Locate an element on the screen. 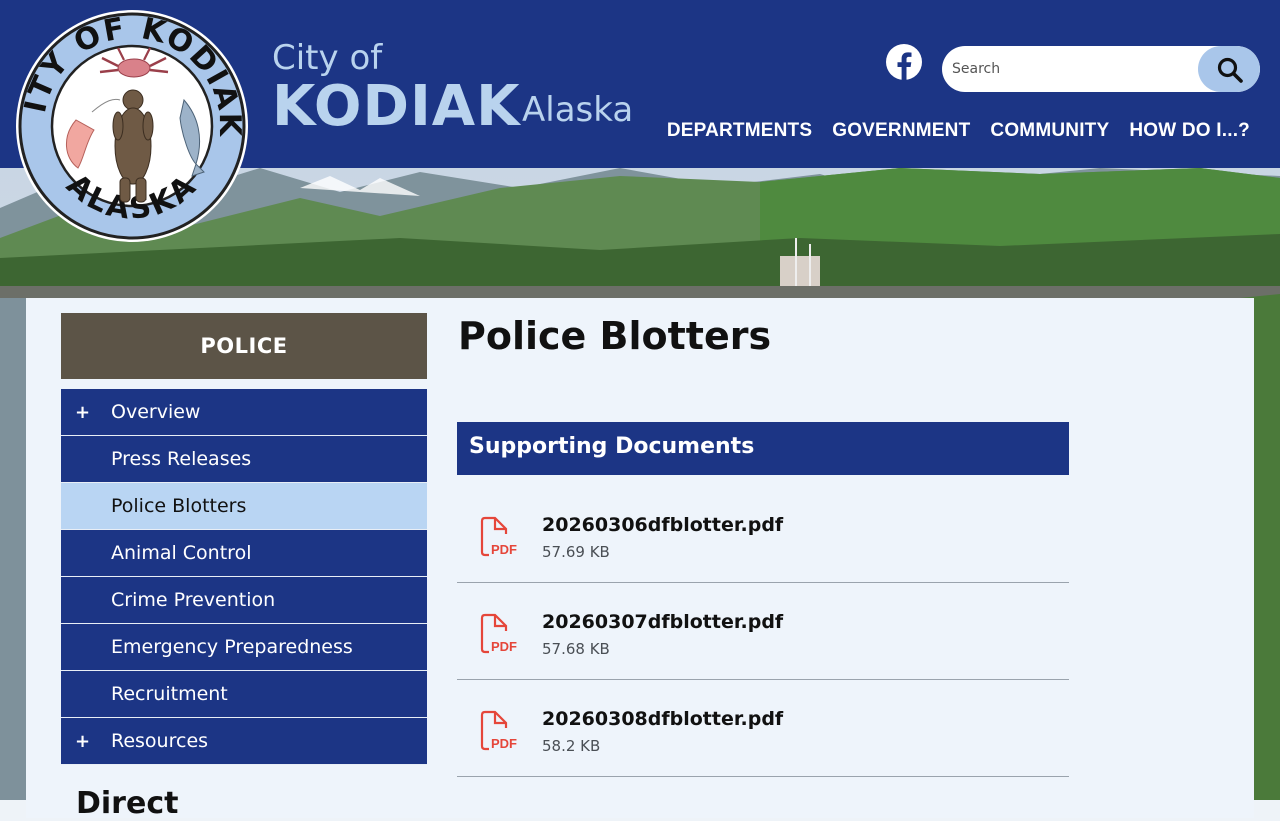 This screenshot has width=1280, height=821. sidebar-item-label: Police Blotters is located at coordinates (179, 506).